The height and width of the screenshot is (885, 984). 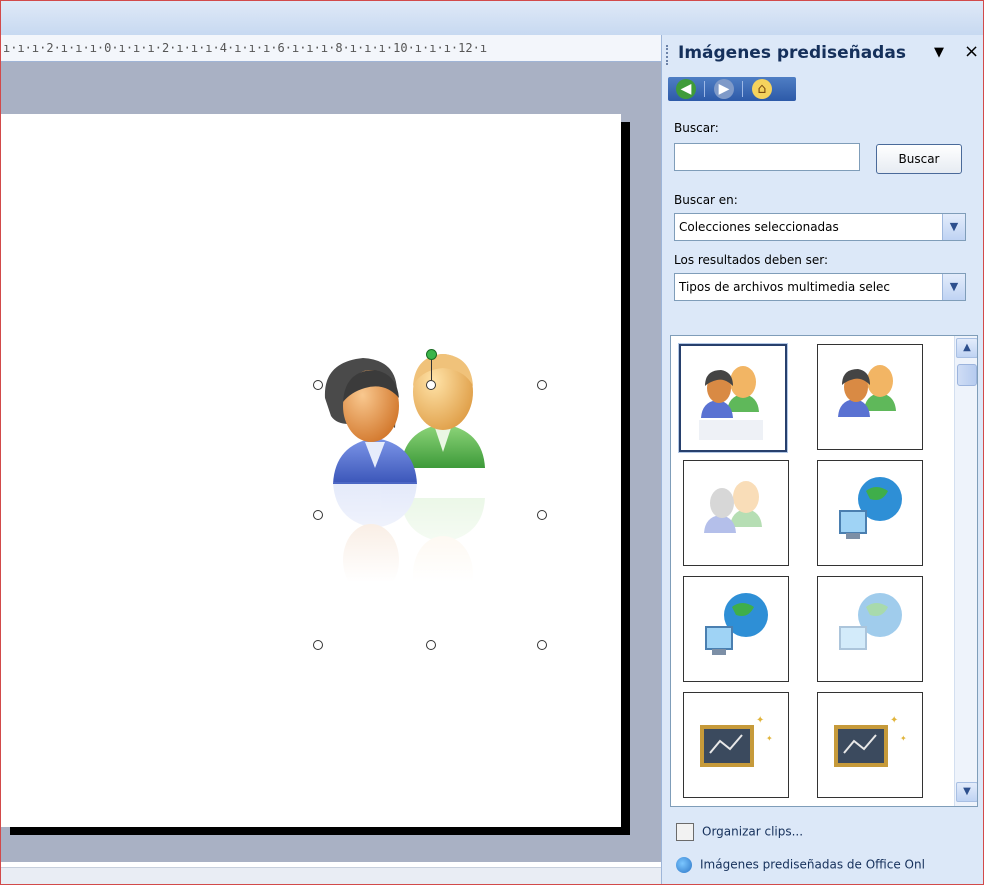 What do you see at coordinates (331, 875) in the screenshot?
I see `status-bar` at bounding box center [331, 875].